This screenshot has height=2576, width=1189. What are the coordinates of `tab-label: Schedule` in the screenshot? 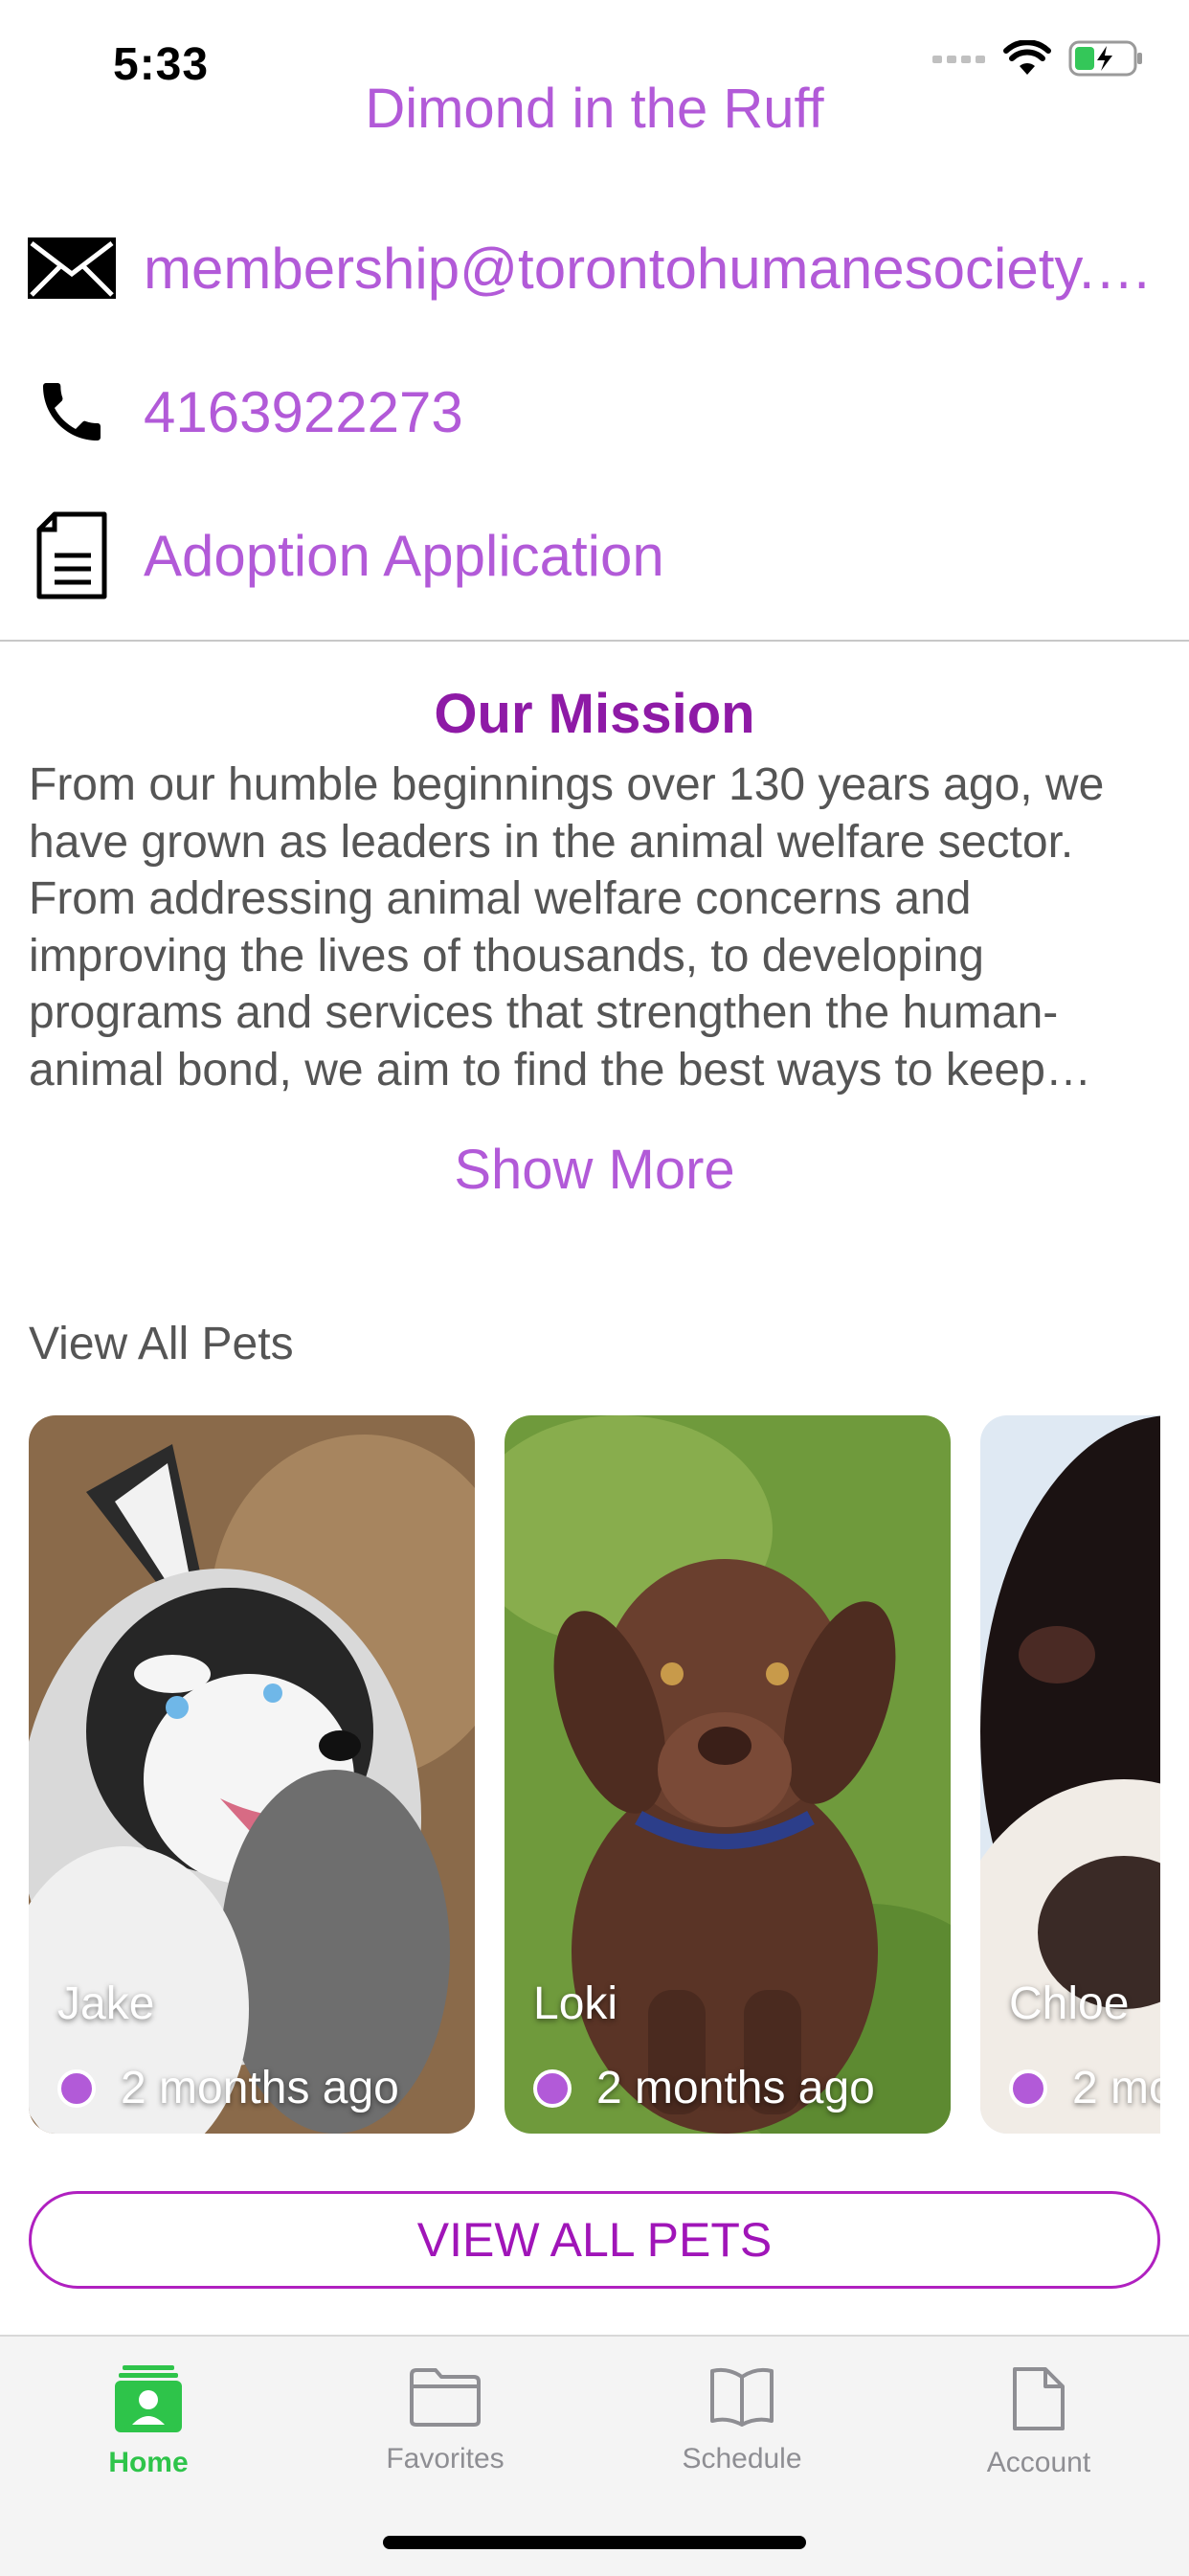 It's located at (742, 2458).